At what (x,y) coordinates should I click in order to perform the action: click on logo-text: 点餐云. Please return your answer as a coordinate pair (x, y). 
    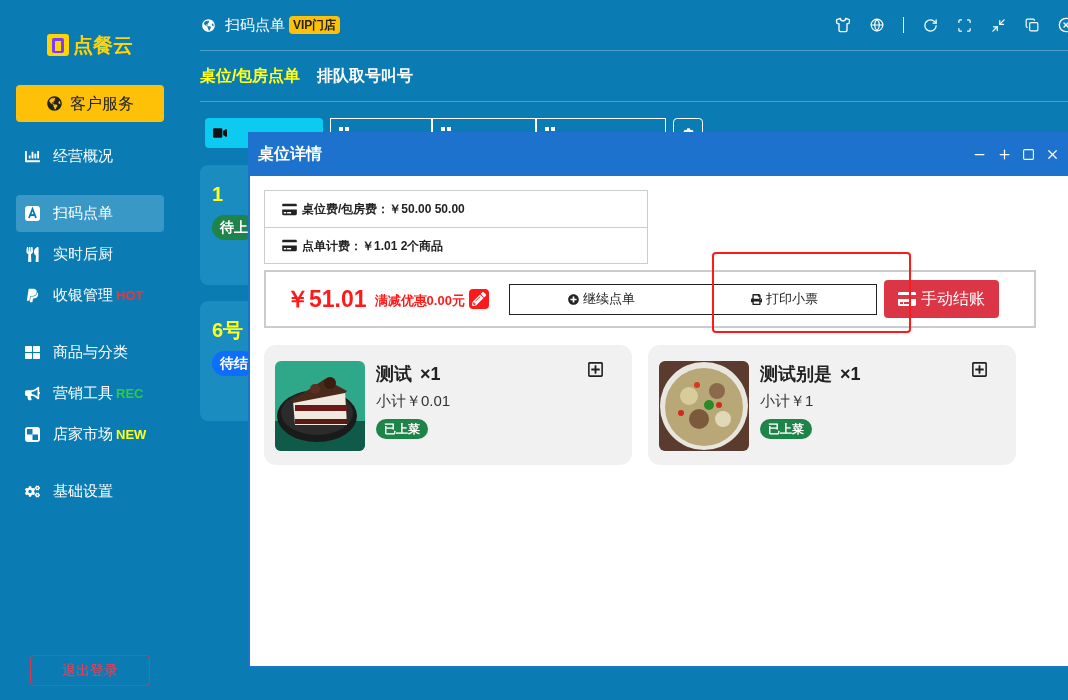
    Looking at the image, I should click on (103, 45).